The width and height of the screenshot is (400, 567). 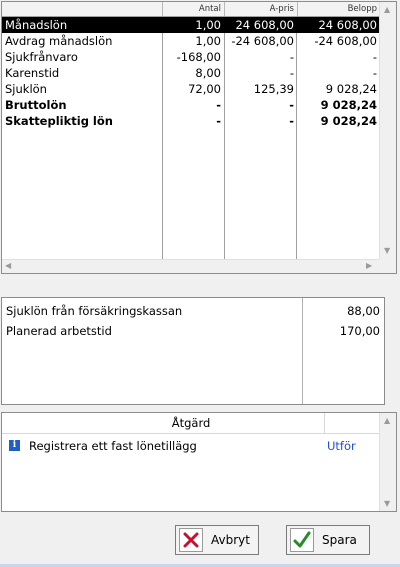 I want to click on header-belopp: Belopp, so click(x=338, y=9).